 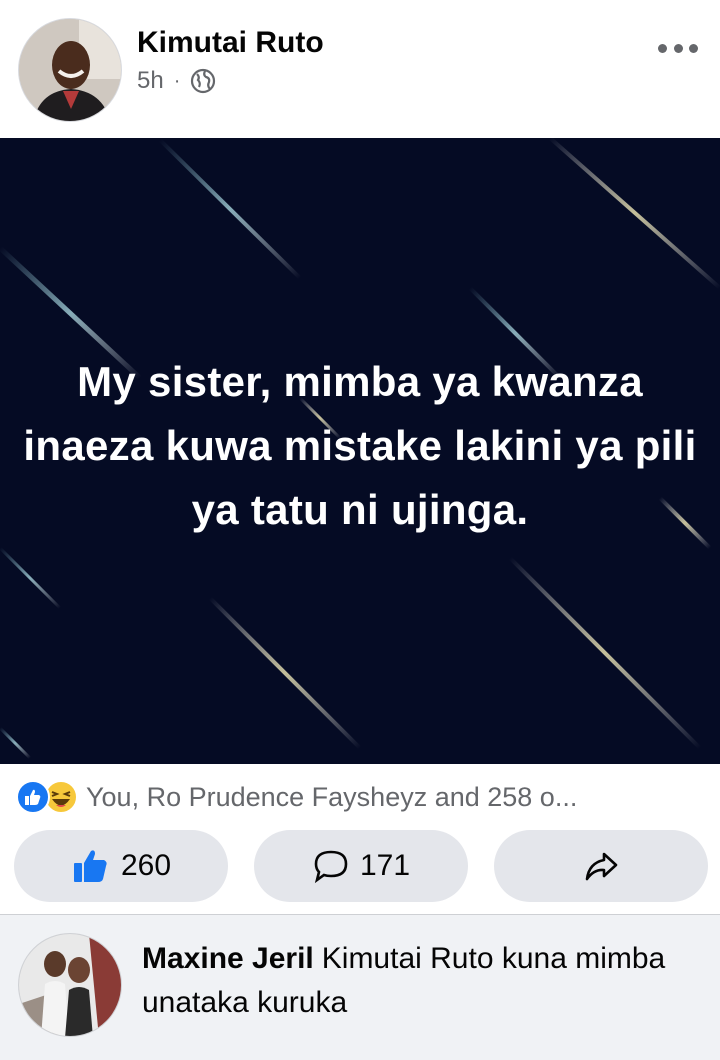 I want to click on like-button: 260, so click(x=121, y=866).